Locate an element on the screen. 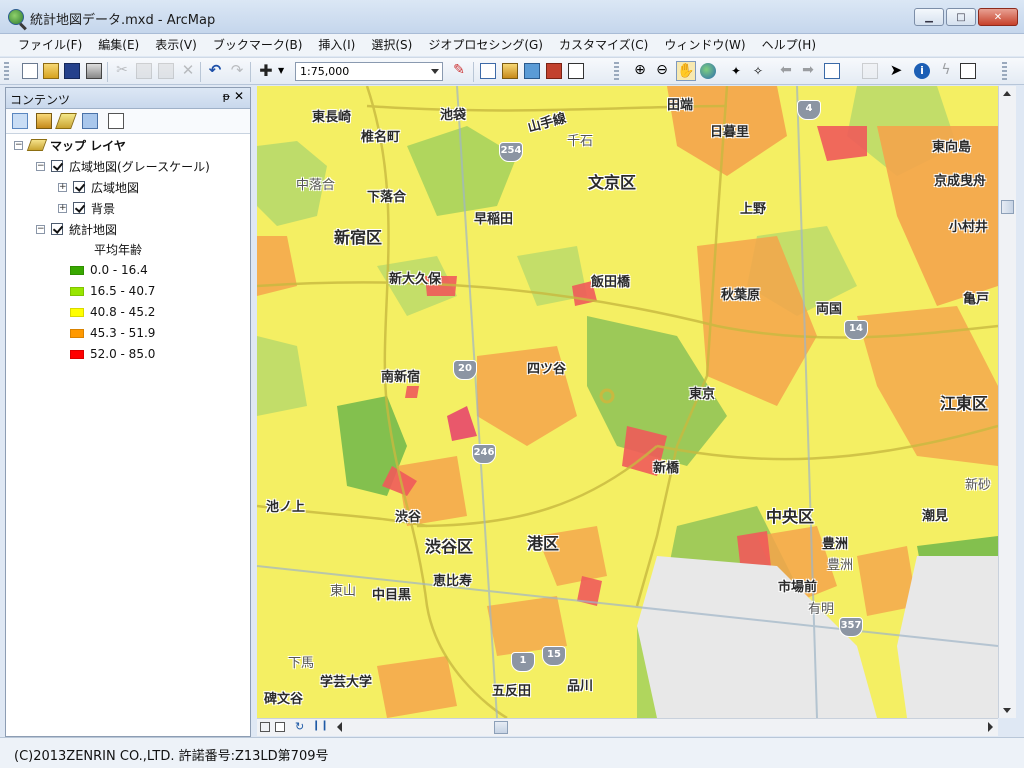 The height and width of the screenshot is (768, 1024). select-features-icon is located at coordinates (832, 71).